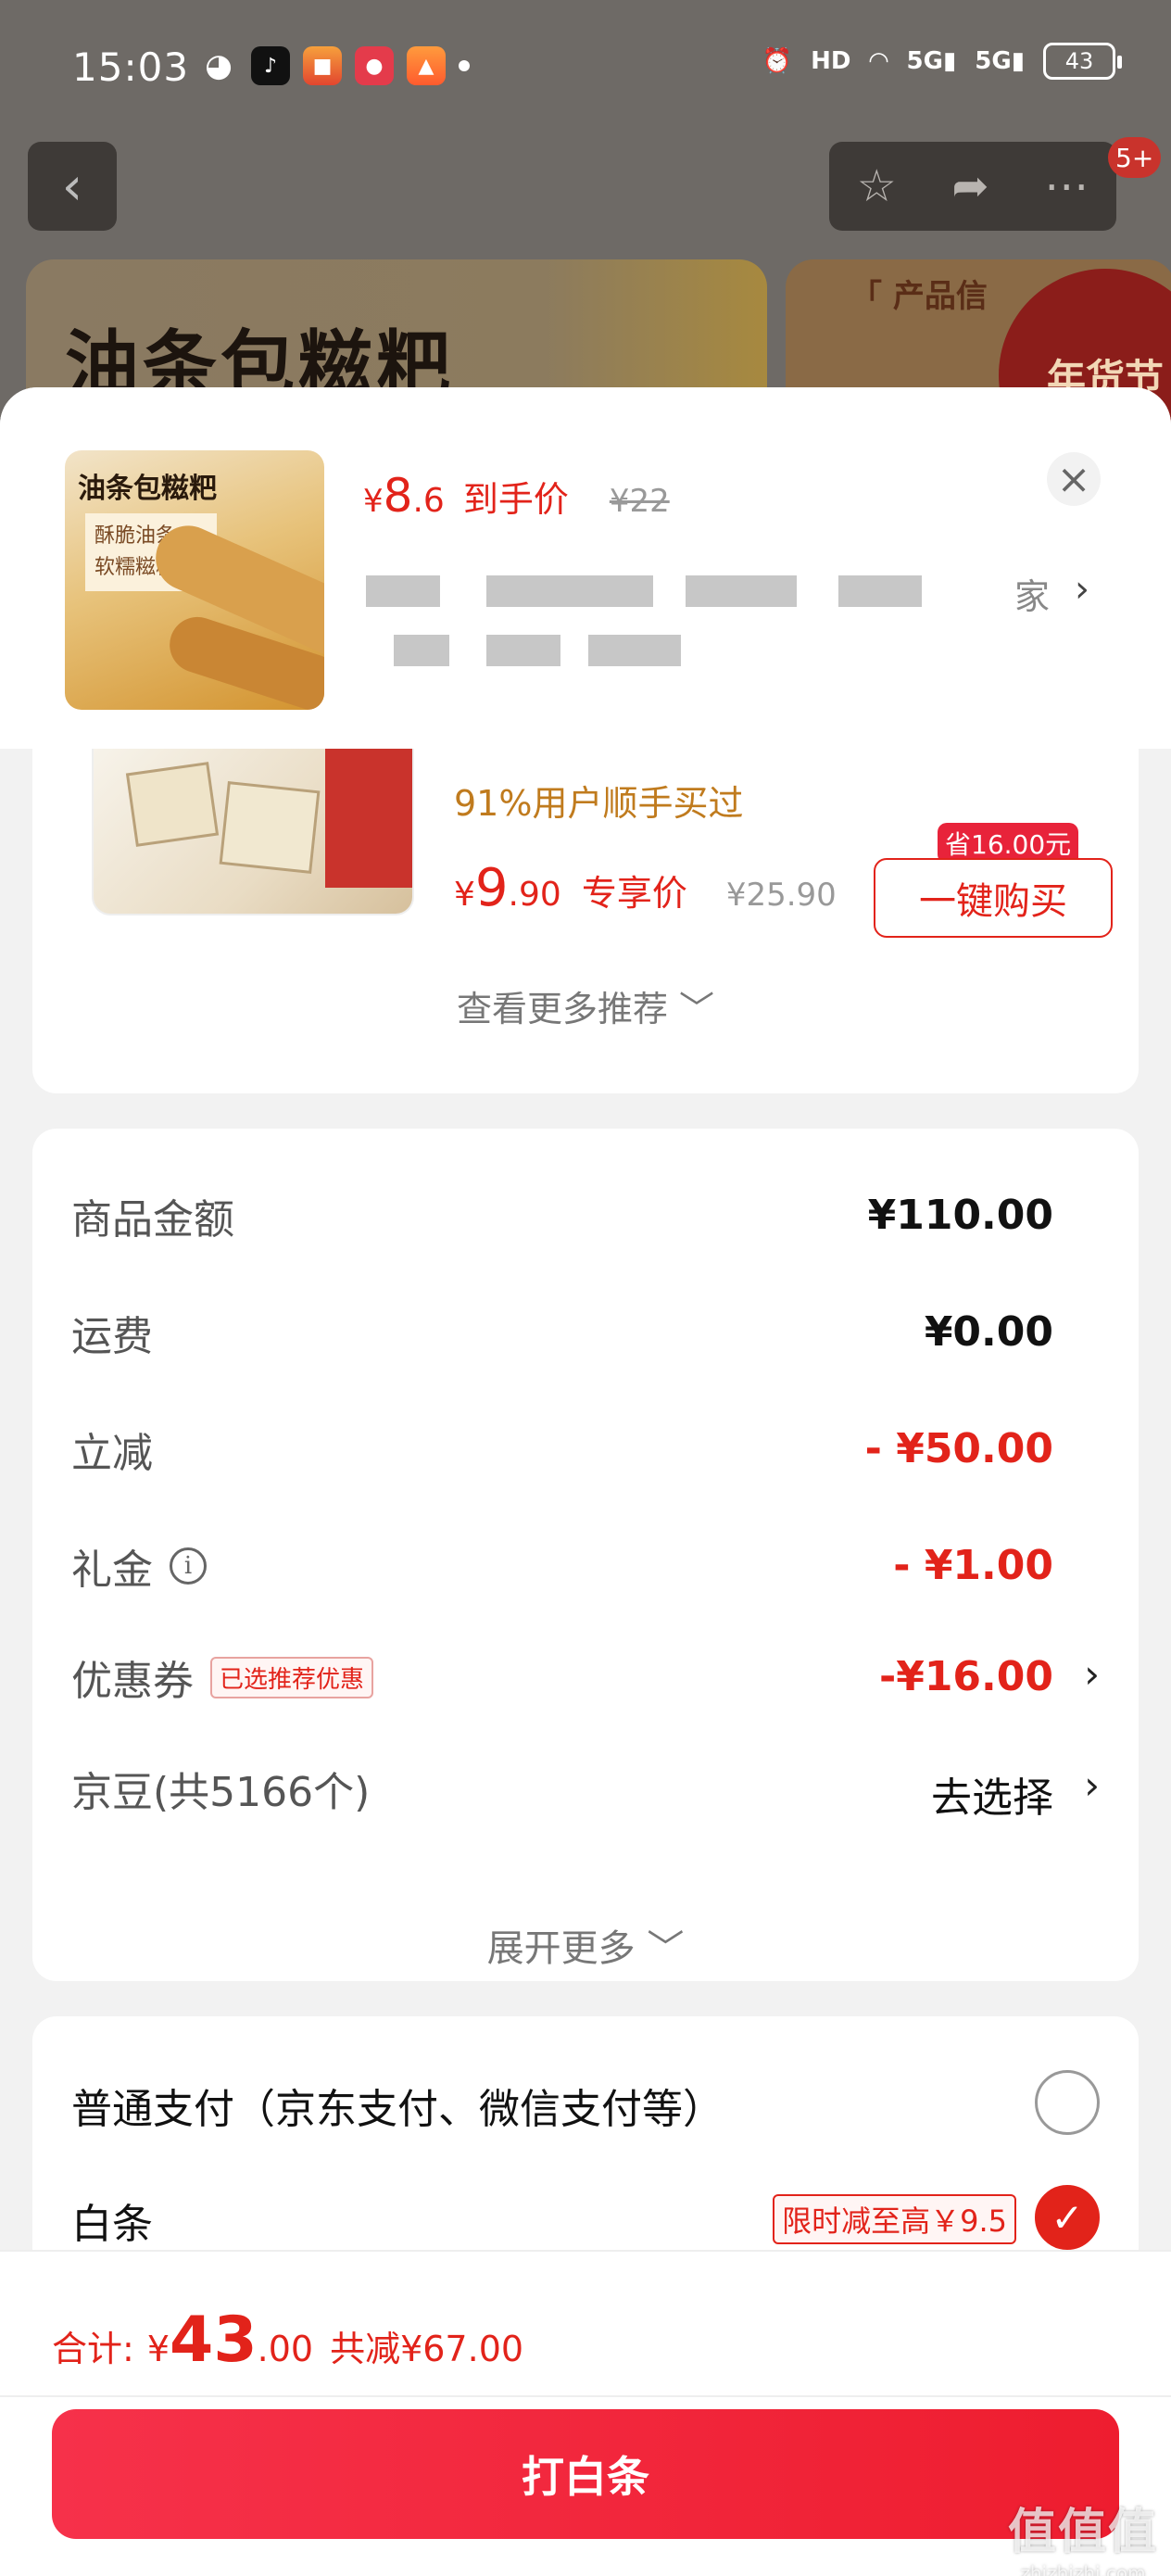  I want to click on chevron-right-icon: ›, so click(1092, 1785).